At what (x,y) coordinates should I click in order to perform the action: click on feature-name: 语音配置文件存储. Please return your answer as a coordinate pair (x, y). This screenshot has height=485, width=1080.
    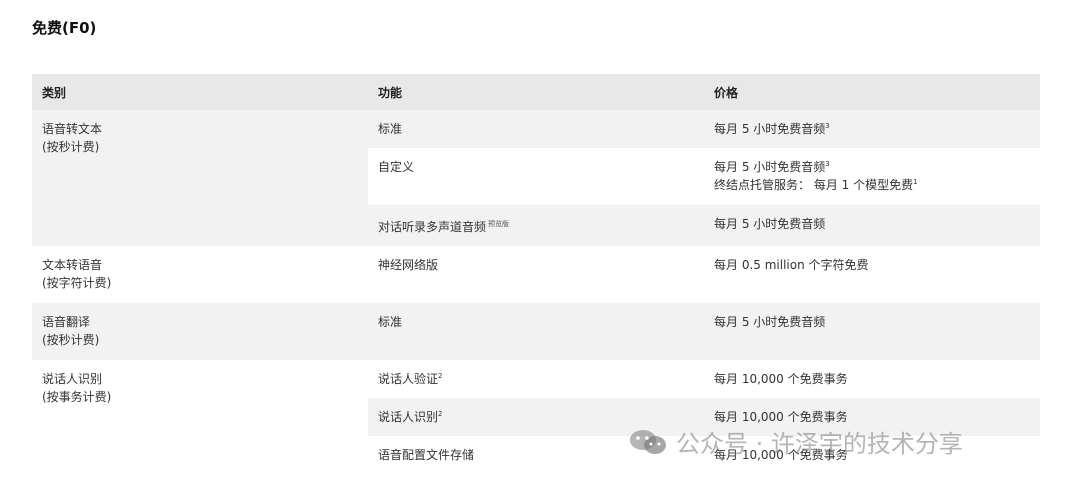
    Looking at the image, I should click on (426, 455).